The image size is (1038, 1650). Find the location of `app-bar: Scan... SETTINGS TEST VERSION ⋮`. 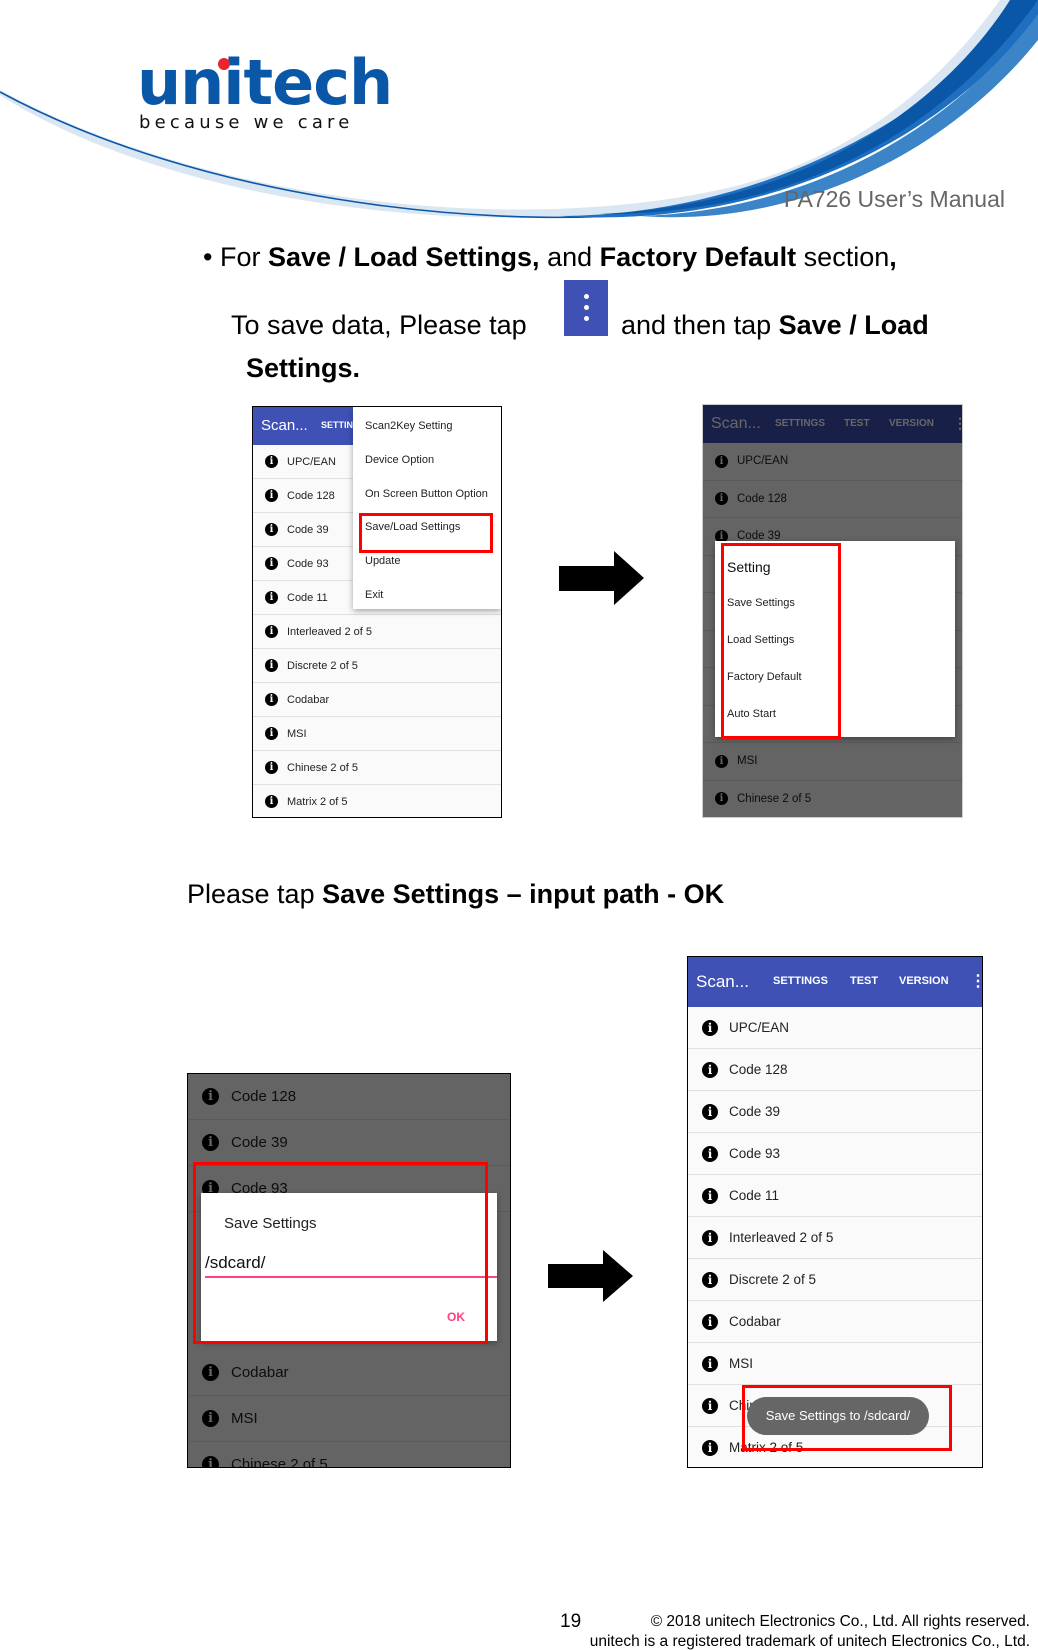

app-bar: Scan... SETTINGS TEST VERSION ⋮ is located at coordinates (835, 982).